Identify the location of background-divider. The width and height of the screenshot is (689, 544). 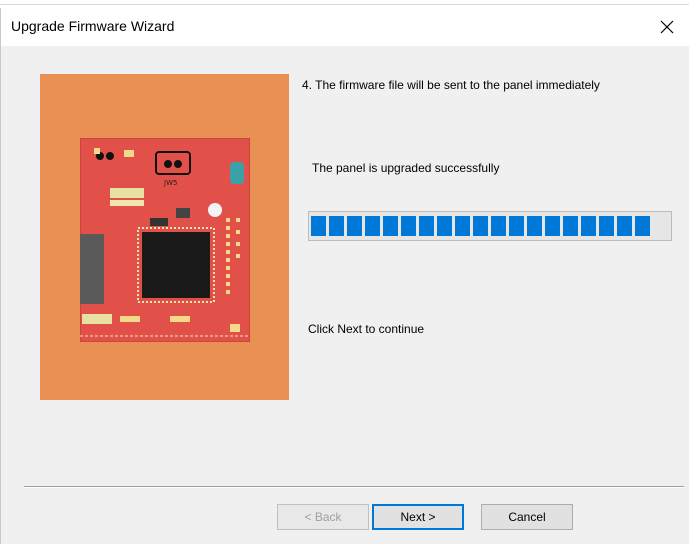
(344, 4).